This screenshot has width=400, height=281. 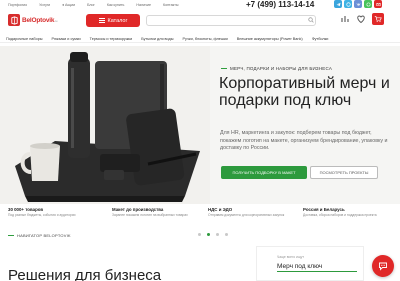 I want to click on nav-item-water-bottles: Бутылки для воды, so click(x=157, y=39).